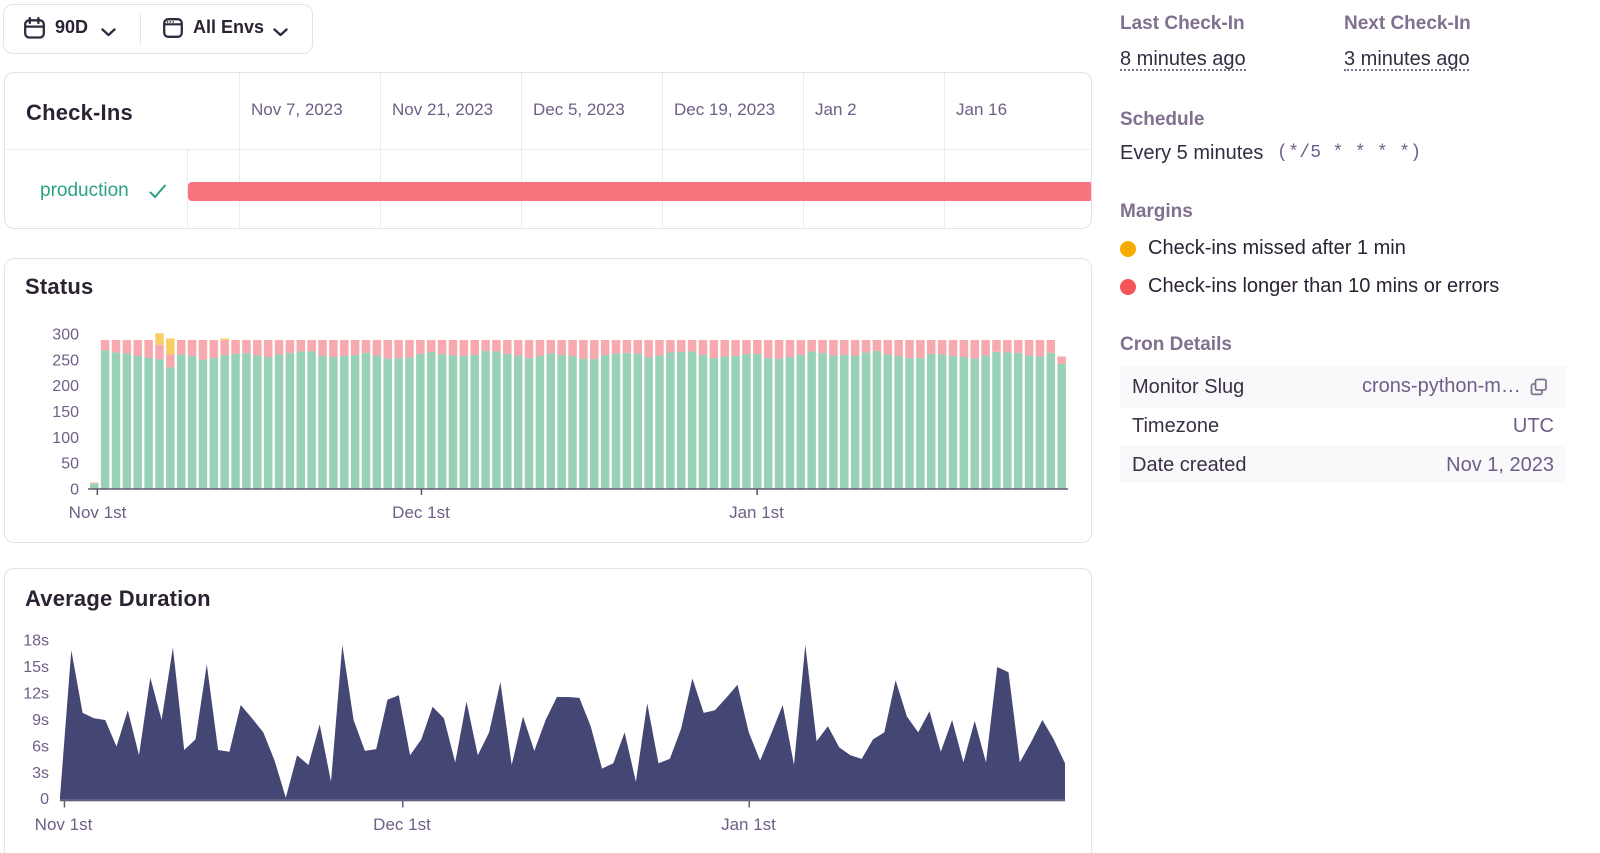 The width and height of the screenshot is (1600, 853). I want to click on svg-text: 3s, so click(40, 773).